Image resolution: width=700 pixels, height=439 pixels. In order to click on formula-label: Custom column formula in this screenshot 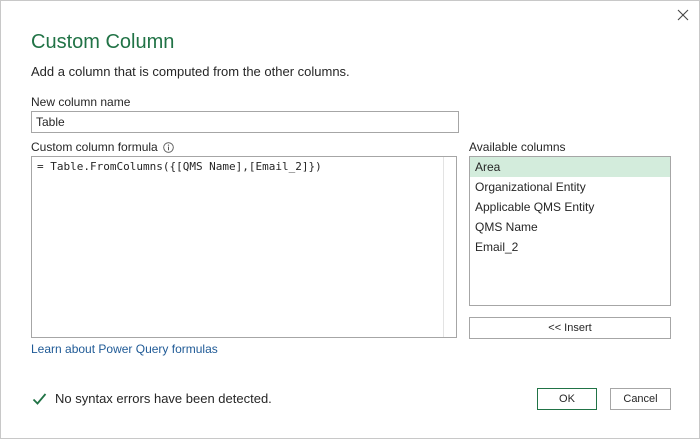, I will do `click(94, 147)`.